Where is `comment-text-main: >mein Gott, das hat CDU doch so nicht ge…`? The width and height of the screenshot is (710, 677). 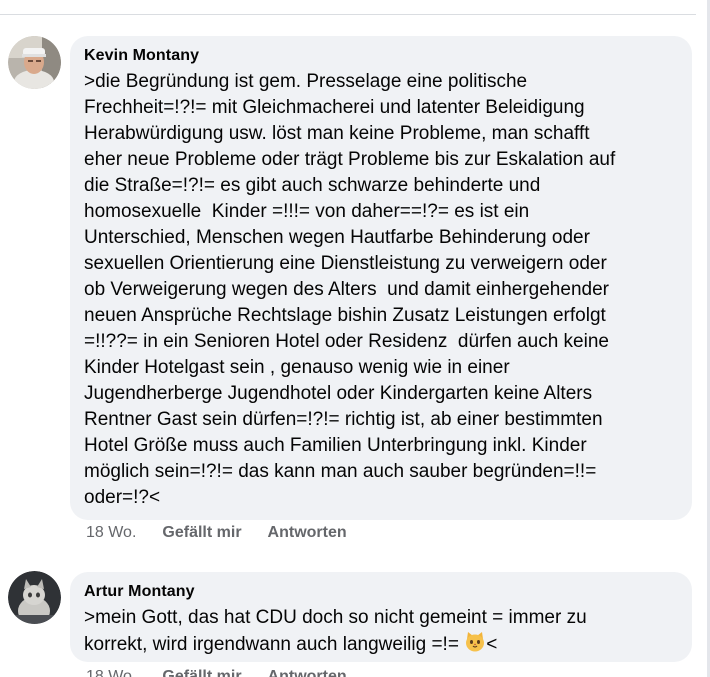
comment-text-main: >mein Gott, das hat CDU doch so nicht ge… is located at coordinates (335, 631).